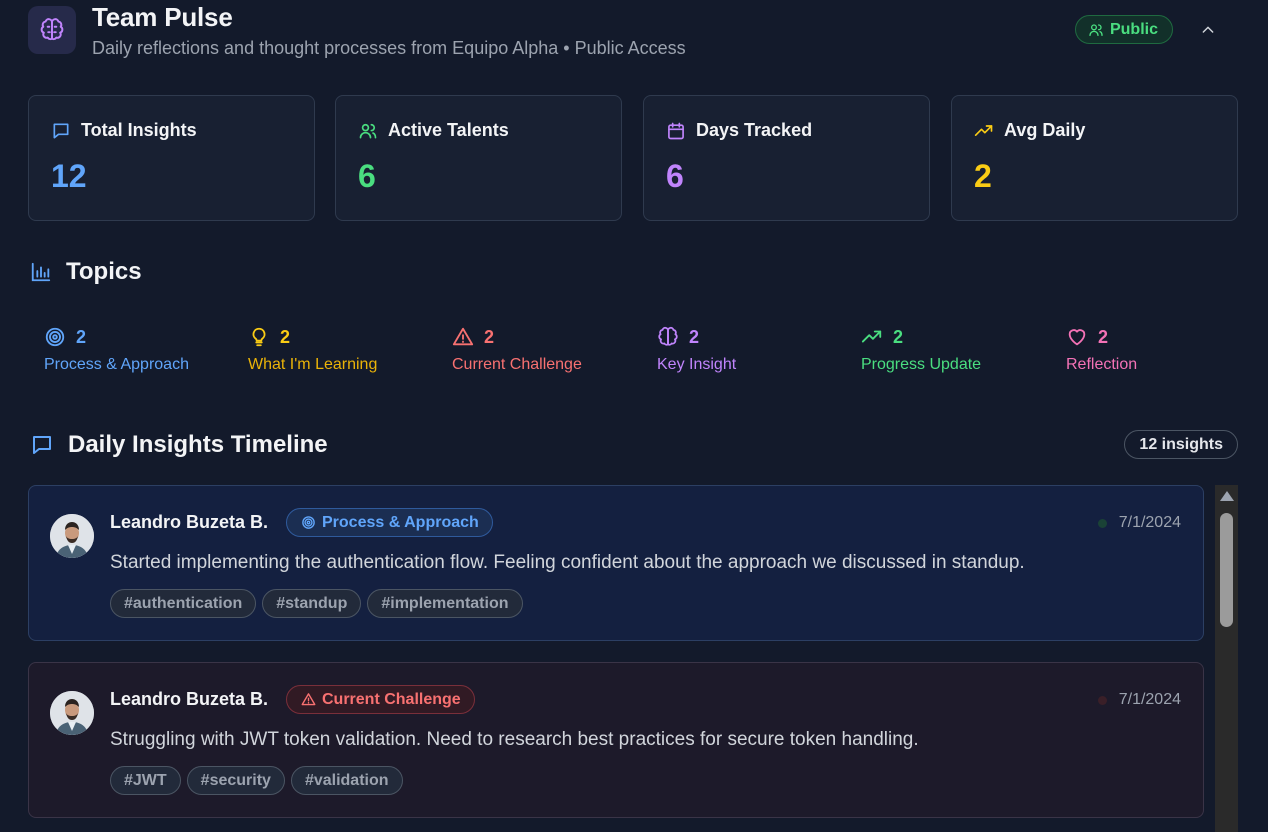 Image resolution: width=1268 pixels, height=832 pixels. Describe the element at coordinates (145, 780) in the screenshot. I see `tag: #JWT` at that location.